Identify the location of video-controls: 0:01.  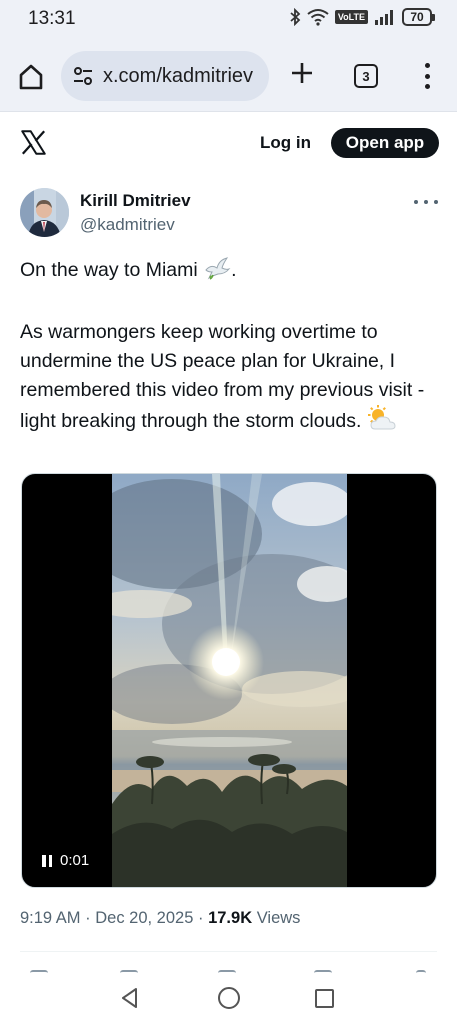
(65, 860).